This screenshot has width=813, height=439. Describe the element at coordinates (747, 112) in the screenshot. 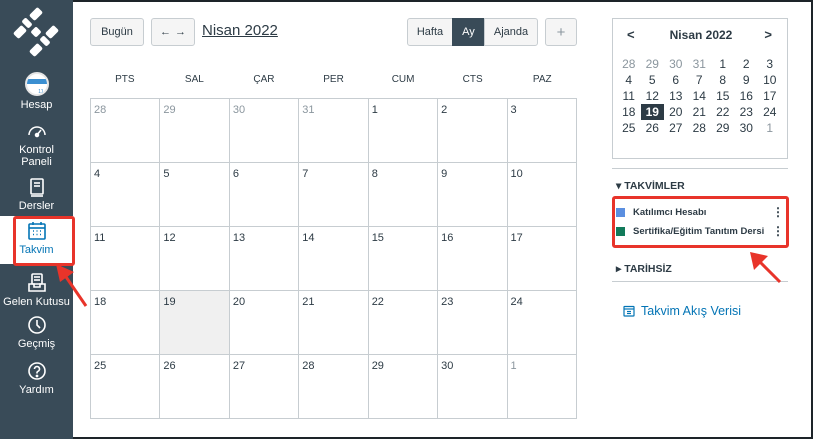

I see `mini-calendar-day: 23` at that location.